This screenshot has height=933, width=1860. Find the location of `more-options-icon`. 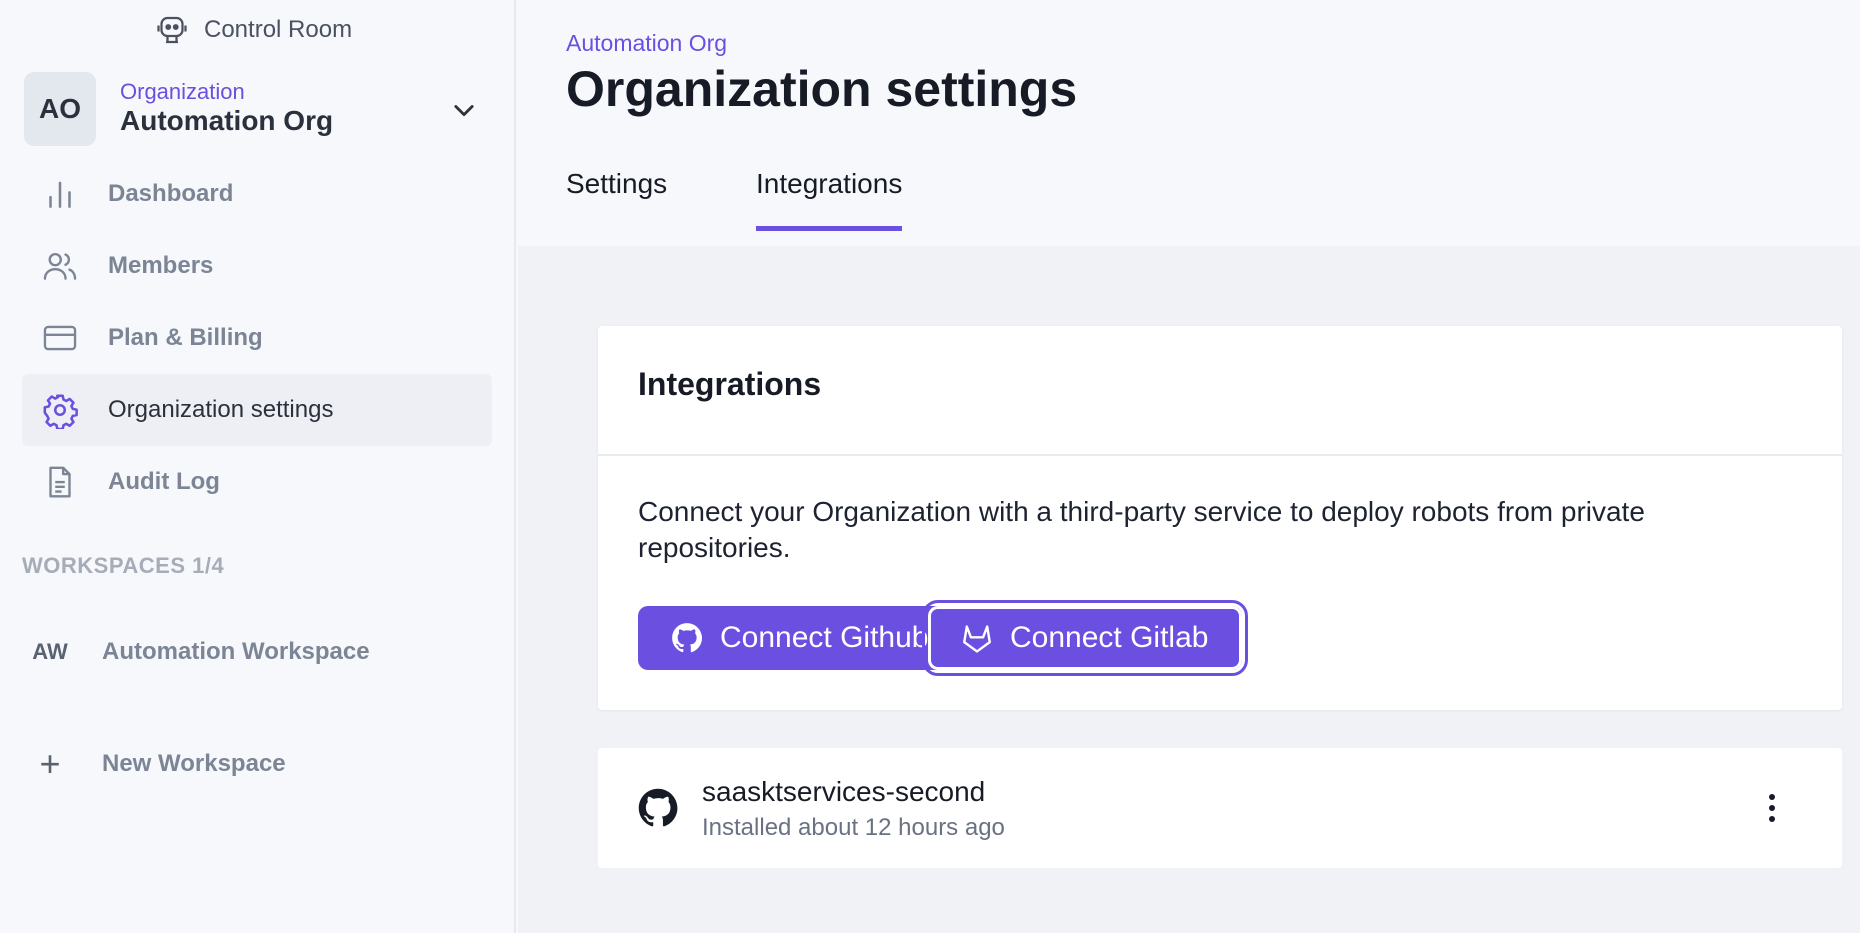

more-options-icon is located at coordinates (1772, 808).